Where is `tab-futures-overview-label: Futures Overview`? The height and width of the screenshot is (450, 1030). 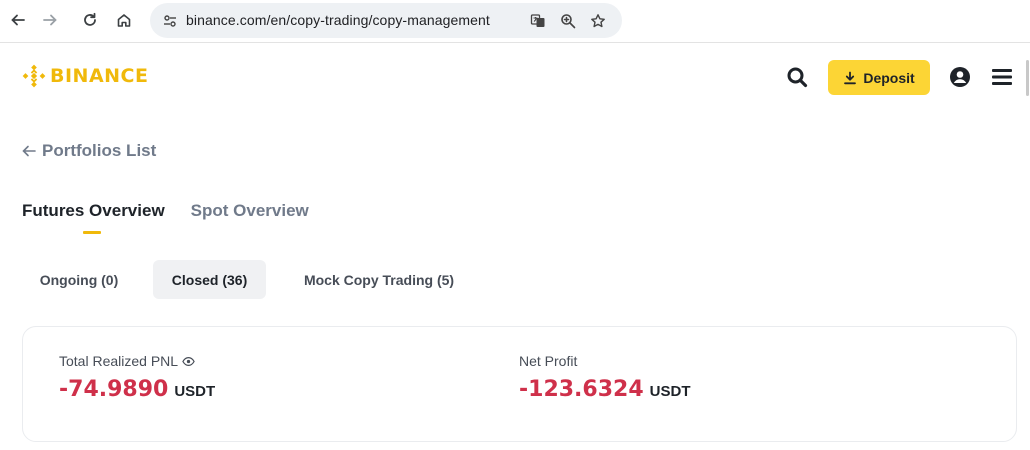
tab-futures-overview-label: Futures Overview is located at coordinates (93, 210).